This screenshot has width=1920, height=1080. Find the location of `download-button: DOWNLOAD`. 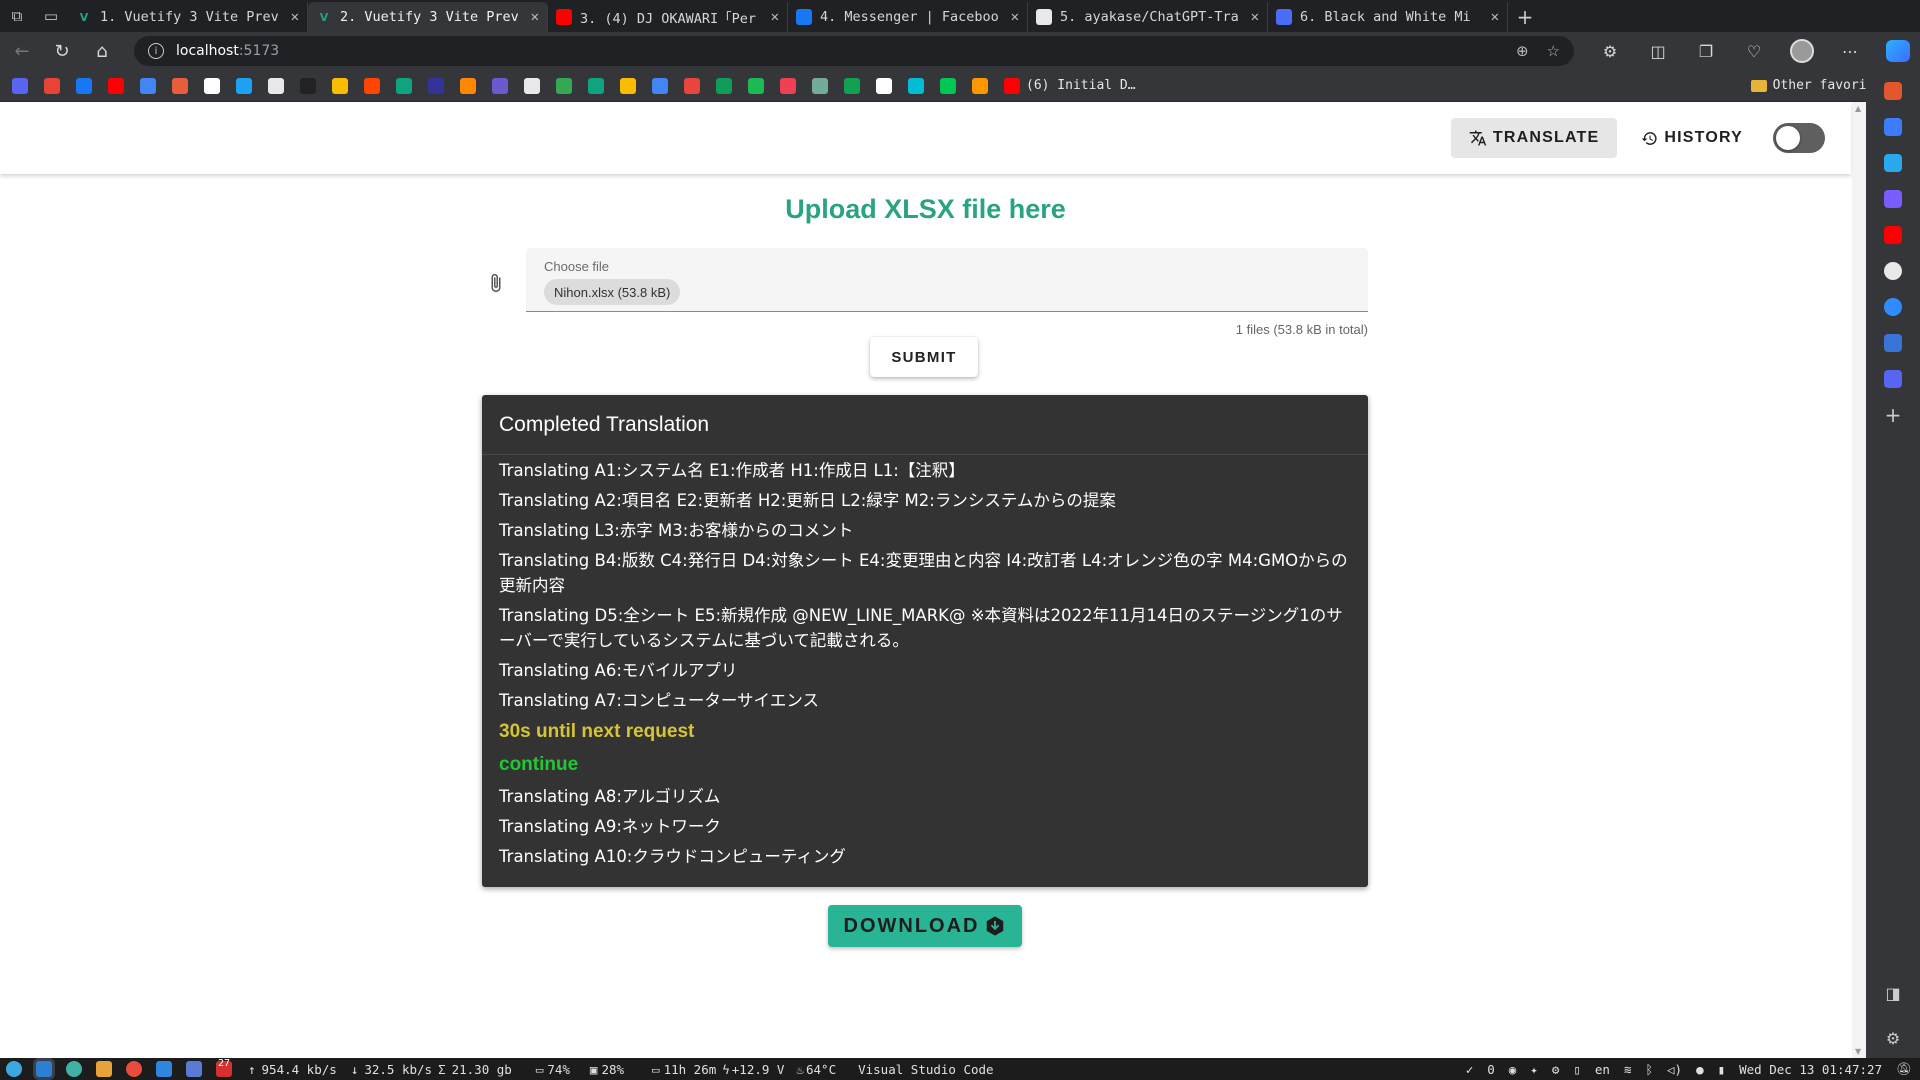

download-button: DOWNLOAD is located at coordinates (925, 926).